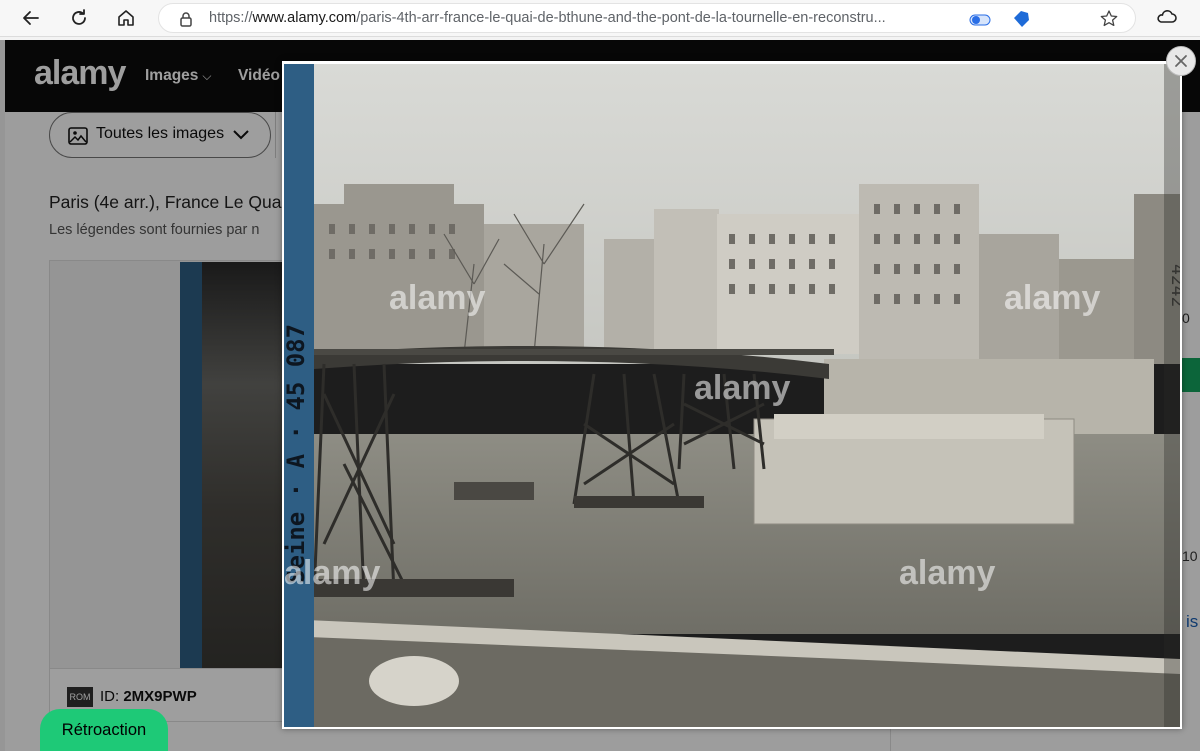  I want to click on refresh-button, so click(79, 18).